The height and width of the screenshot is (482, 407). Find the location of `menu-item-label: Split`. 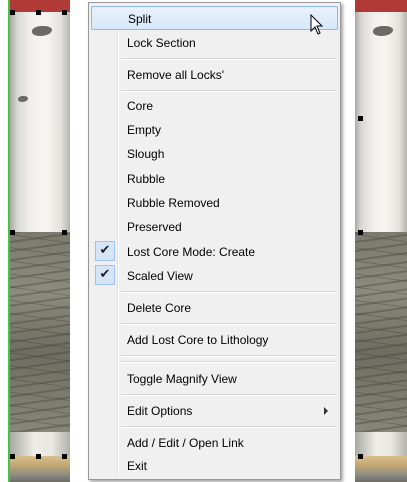

menu-item-label: Split is located at coordinates (140, 19).